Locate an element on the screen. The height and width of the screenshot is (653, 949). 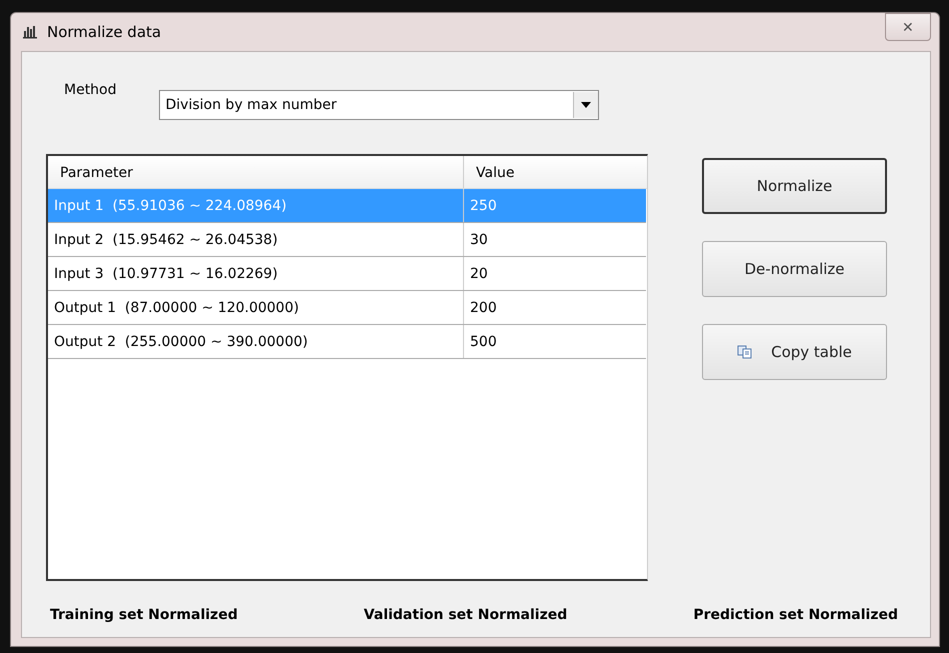
table-row: Output 1 (87.00000 ~ 120.00000) 200 is located at coordinates (347, 308).